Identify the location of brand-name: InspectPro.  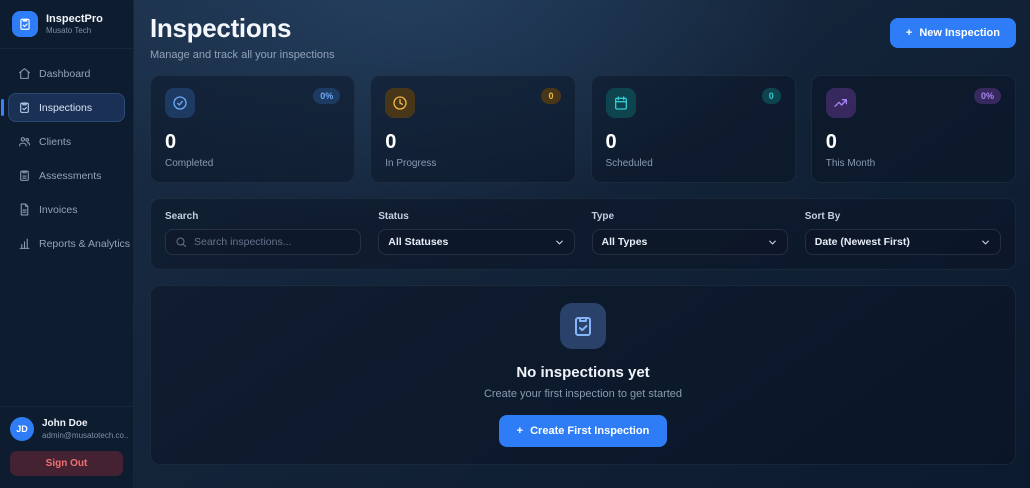
(74, 18).